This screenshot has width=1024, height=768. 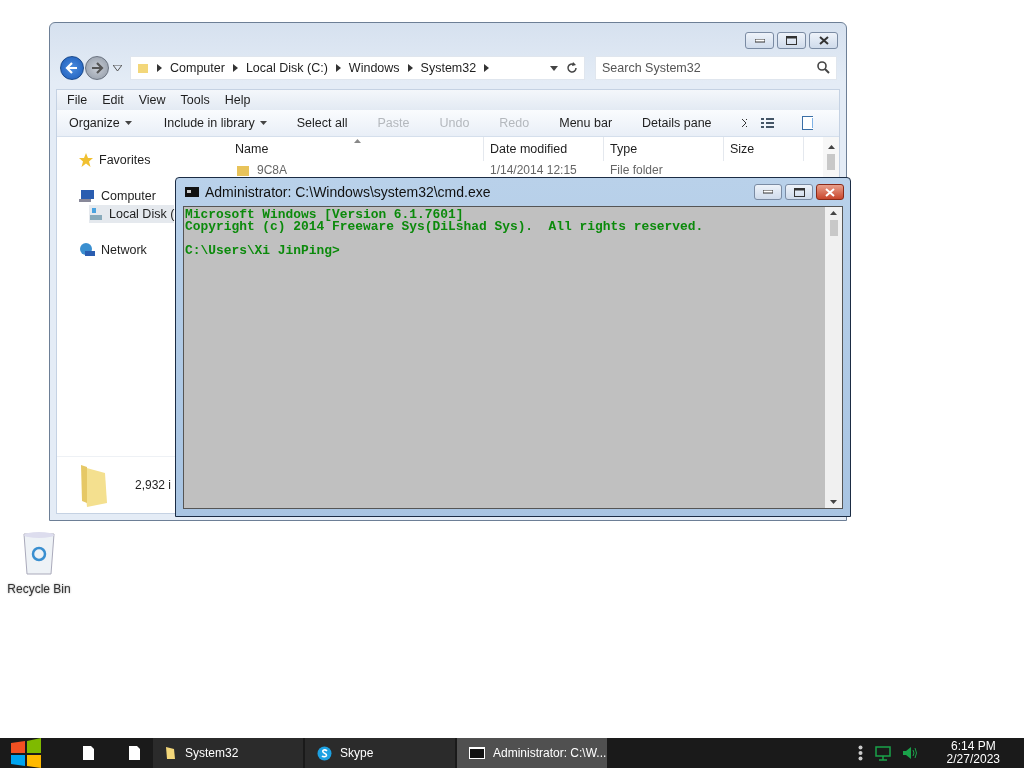 What do you see at coordinates (448, 68) in the screenshot?
I see `breadcrumb-item: System32` at bounding box center [448, 68].